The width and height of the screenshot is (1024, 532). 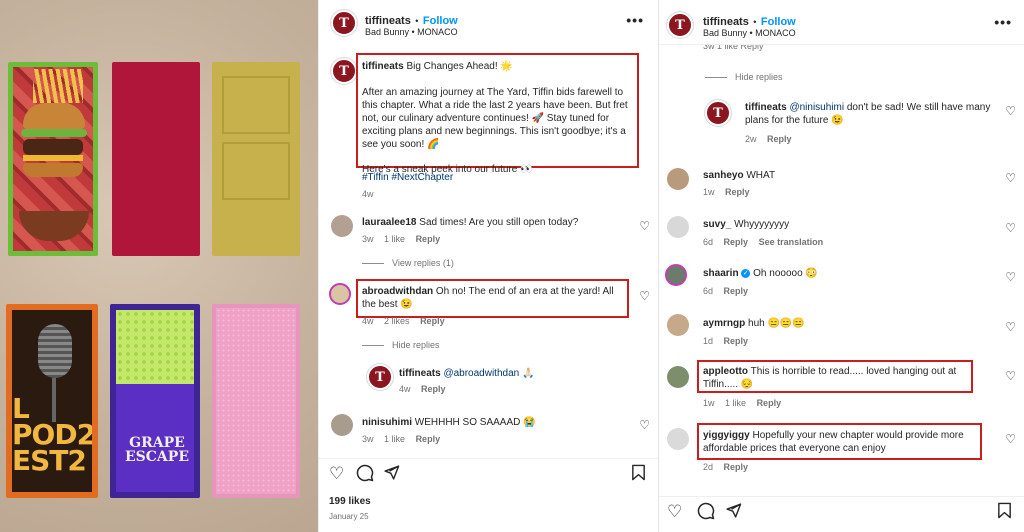 What do you see at coordinates (723, 175) in the screenshot?
I see `comment-username: sanheyo` at bounding box center [723, 175].